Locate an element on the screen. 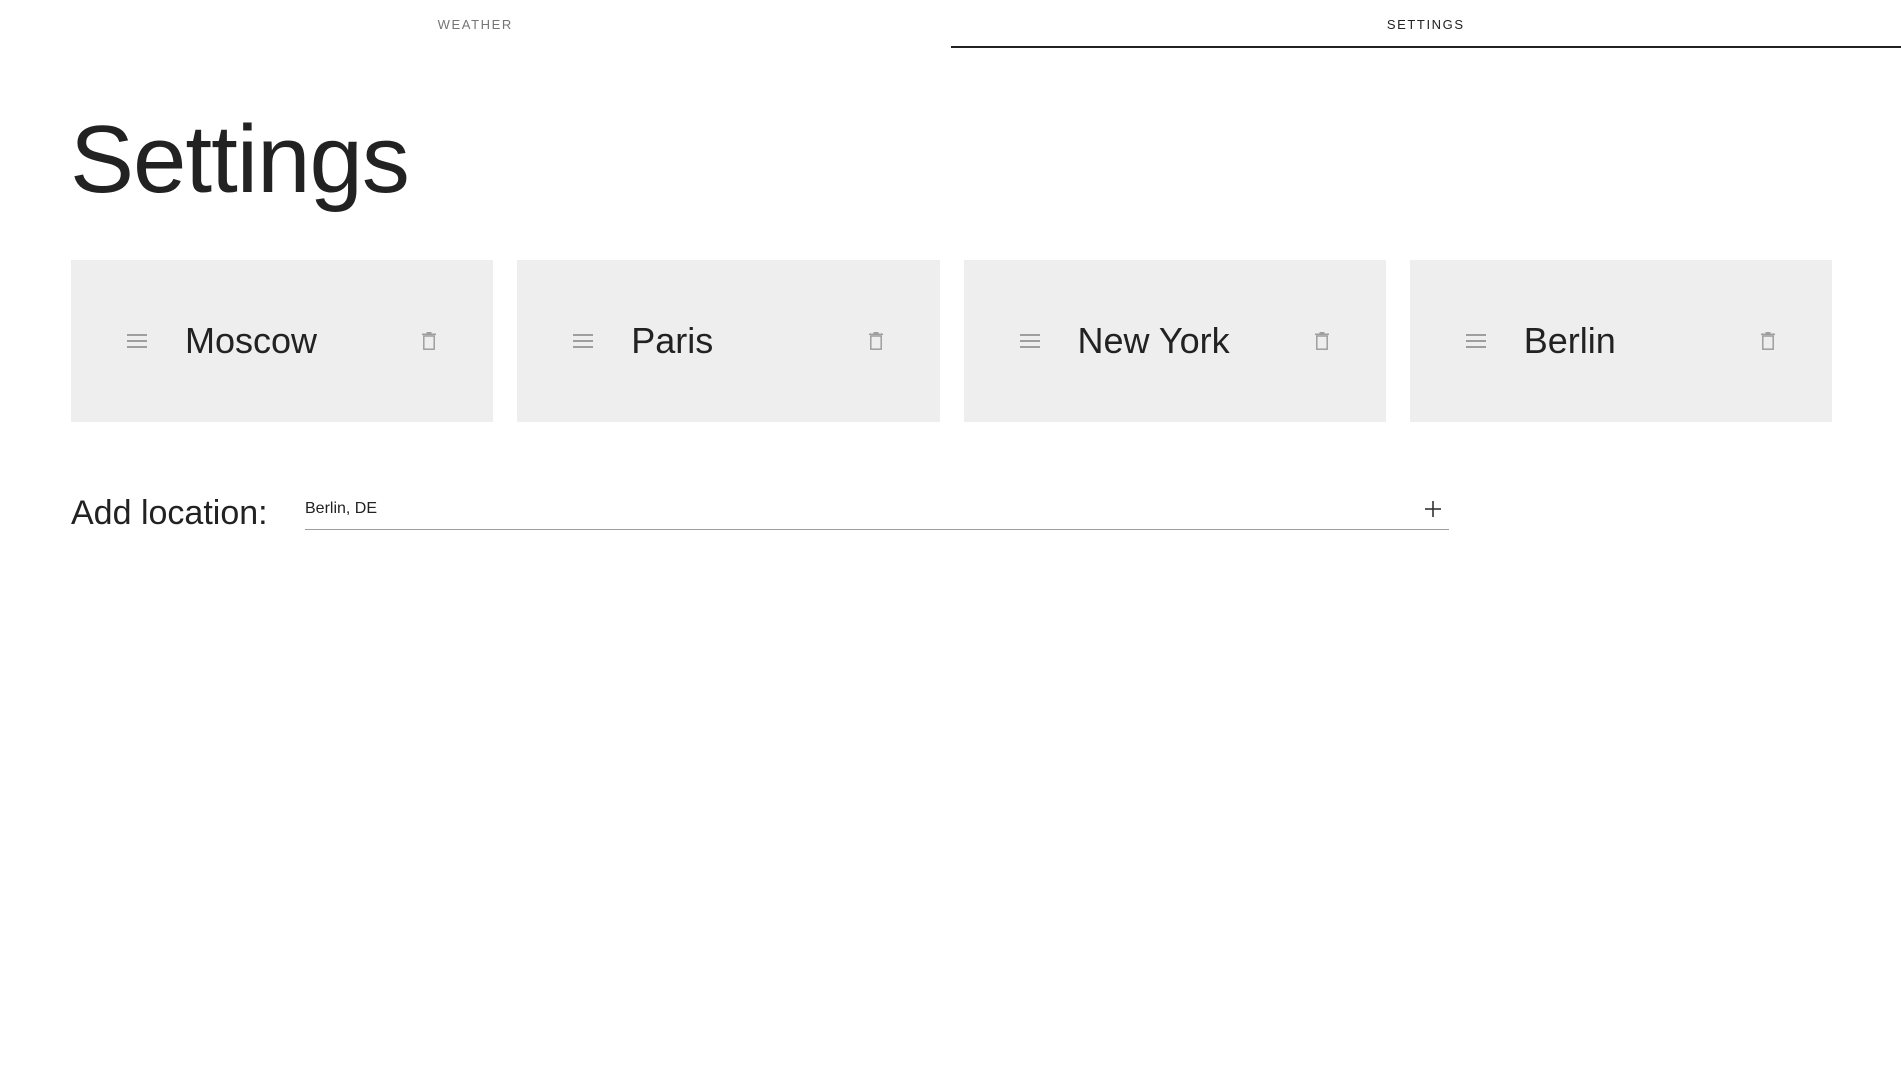 The image size is (1901, 1079). add-location-label: Add location: is located at coordinates (169, 513).